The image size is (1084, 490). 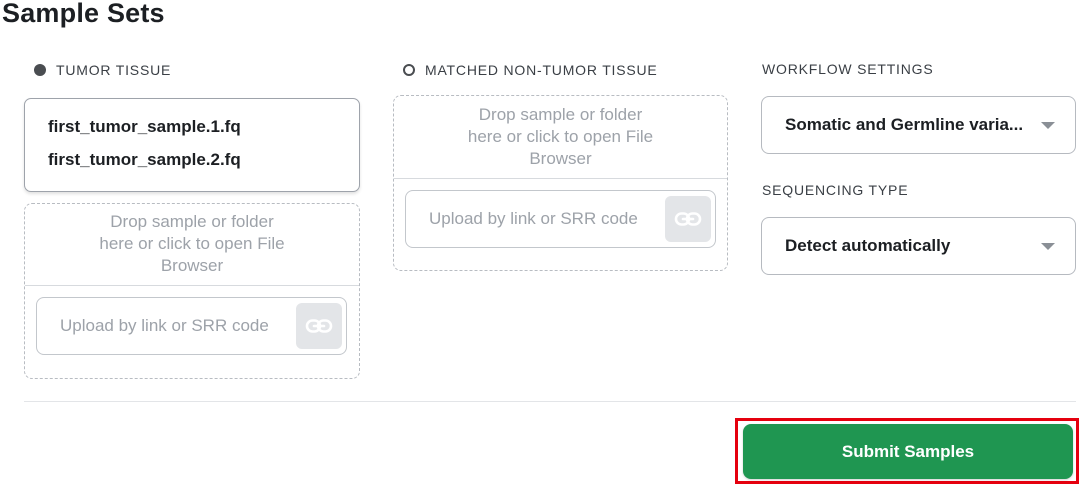 I want to click on section-divider, so click(x=550, y=401).